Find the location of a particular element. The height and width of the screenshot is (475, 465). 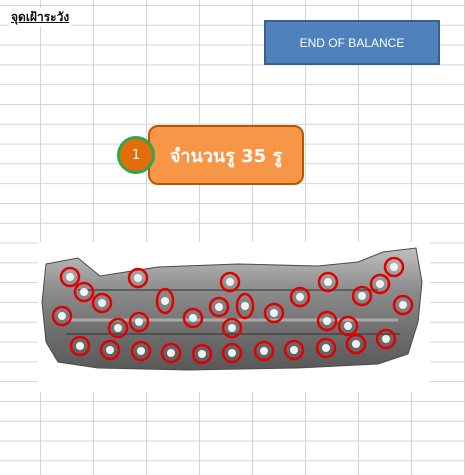

step-number-badge: 1 is located at coordinates (136, 155).